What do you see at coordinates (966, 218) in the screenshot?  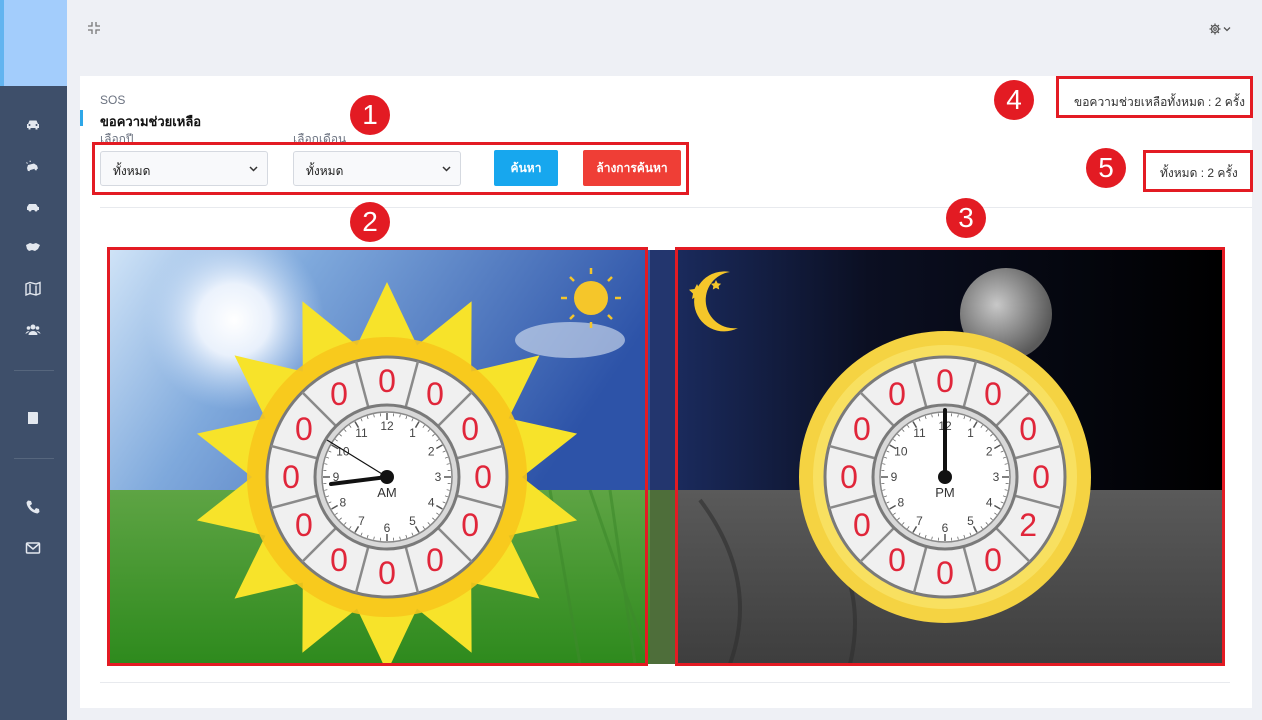 I see `annotation-number-3: 3` at bounding box center [966, 218].